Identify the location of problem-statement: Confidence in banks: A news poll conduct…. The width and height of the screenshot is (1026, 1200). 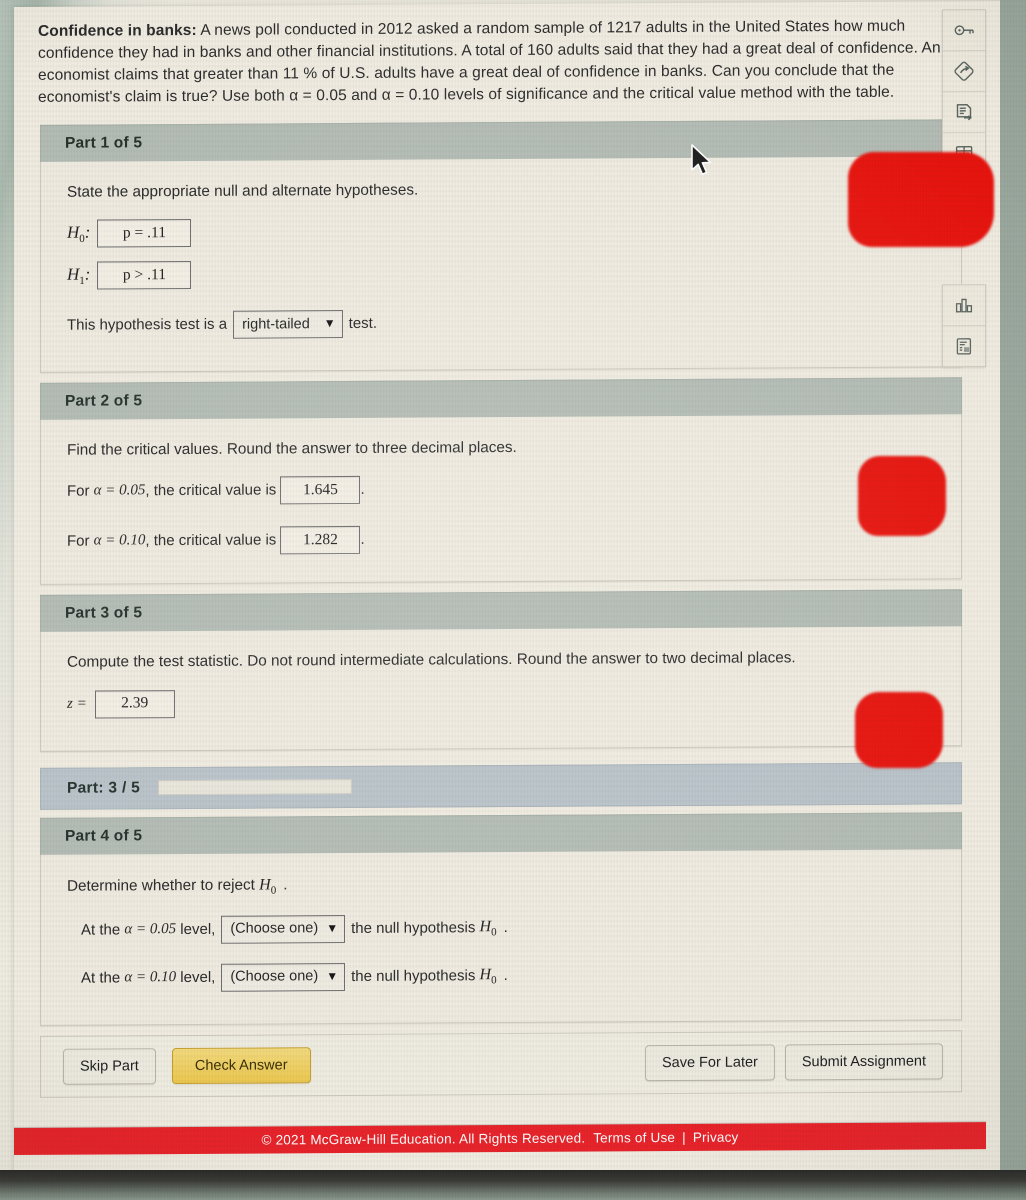
(494, 58).